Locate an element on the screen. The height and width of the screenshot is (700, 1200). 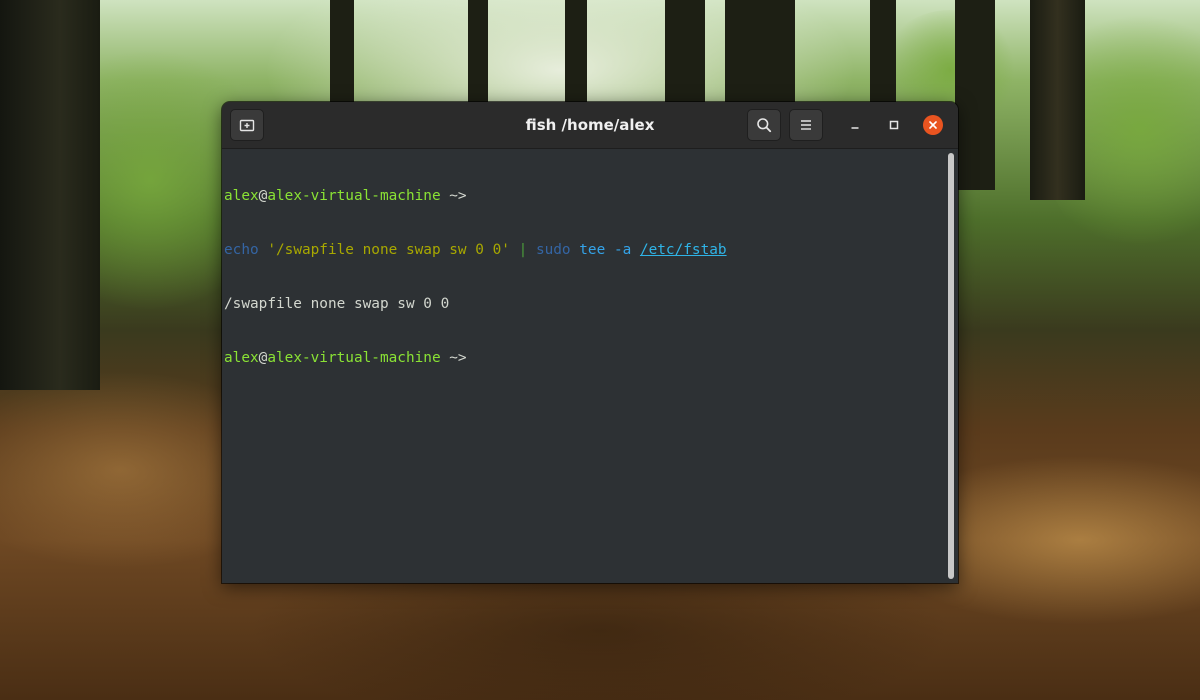
scrollbar is located at coordinates (951, 366).